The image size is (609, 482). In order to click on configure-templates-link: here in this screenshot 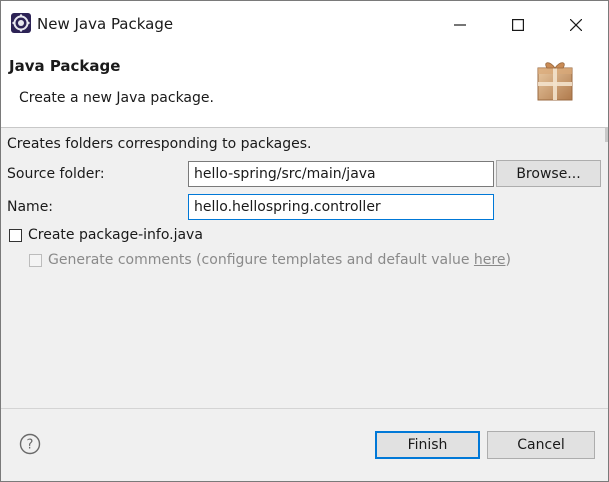, I will do `click(489, 260)`.